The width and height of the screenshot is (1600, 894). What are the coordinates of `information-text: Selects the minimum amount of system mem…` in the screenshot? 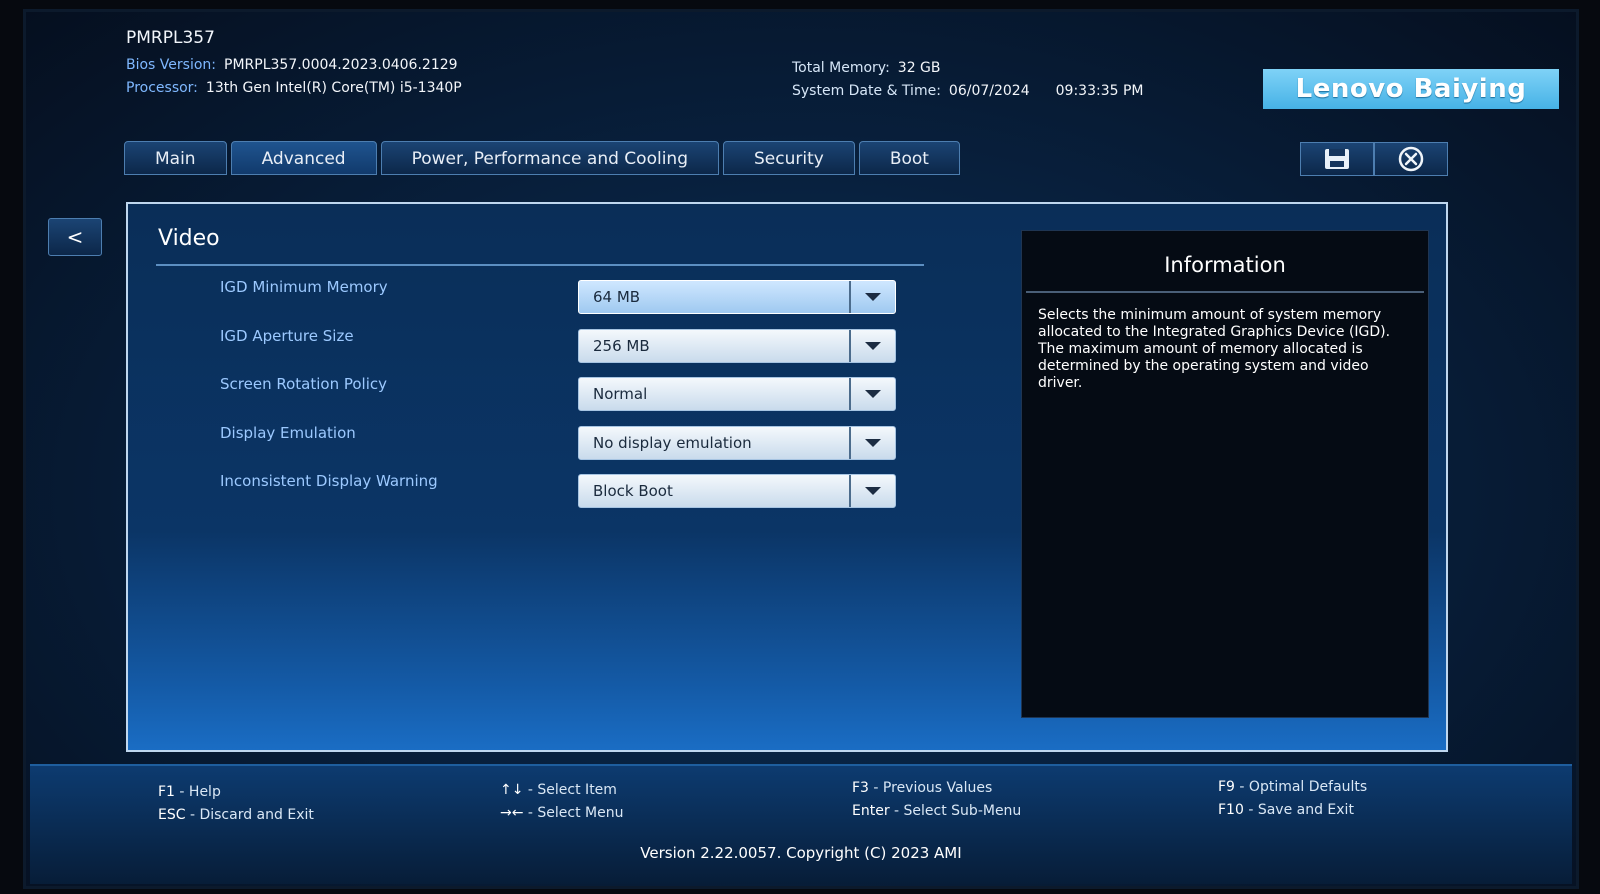 It's located at (1223, 349).